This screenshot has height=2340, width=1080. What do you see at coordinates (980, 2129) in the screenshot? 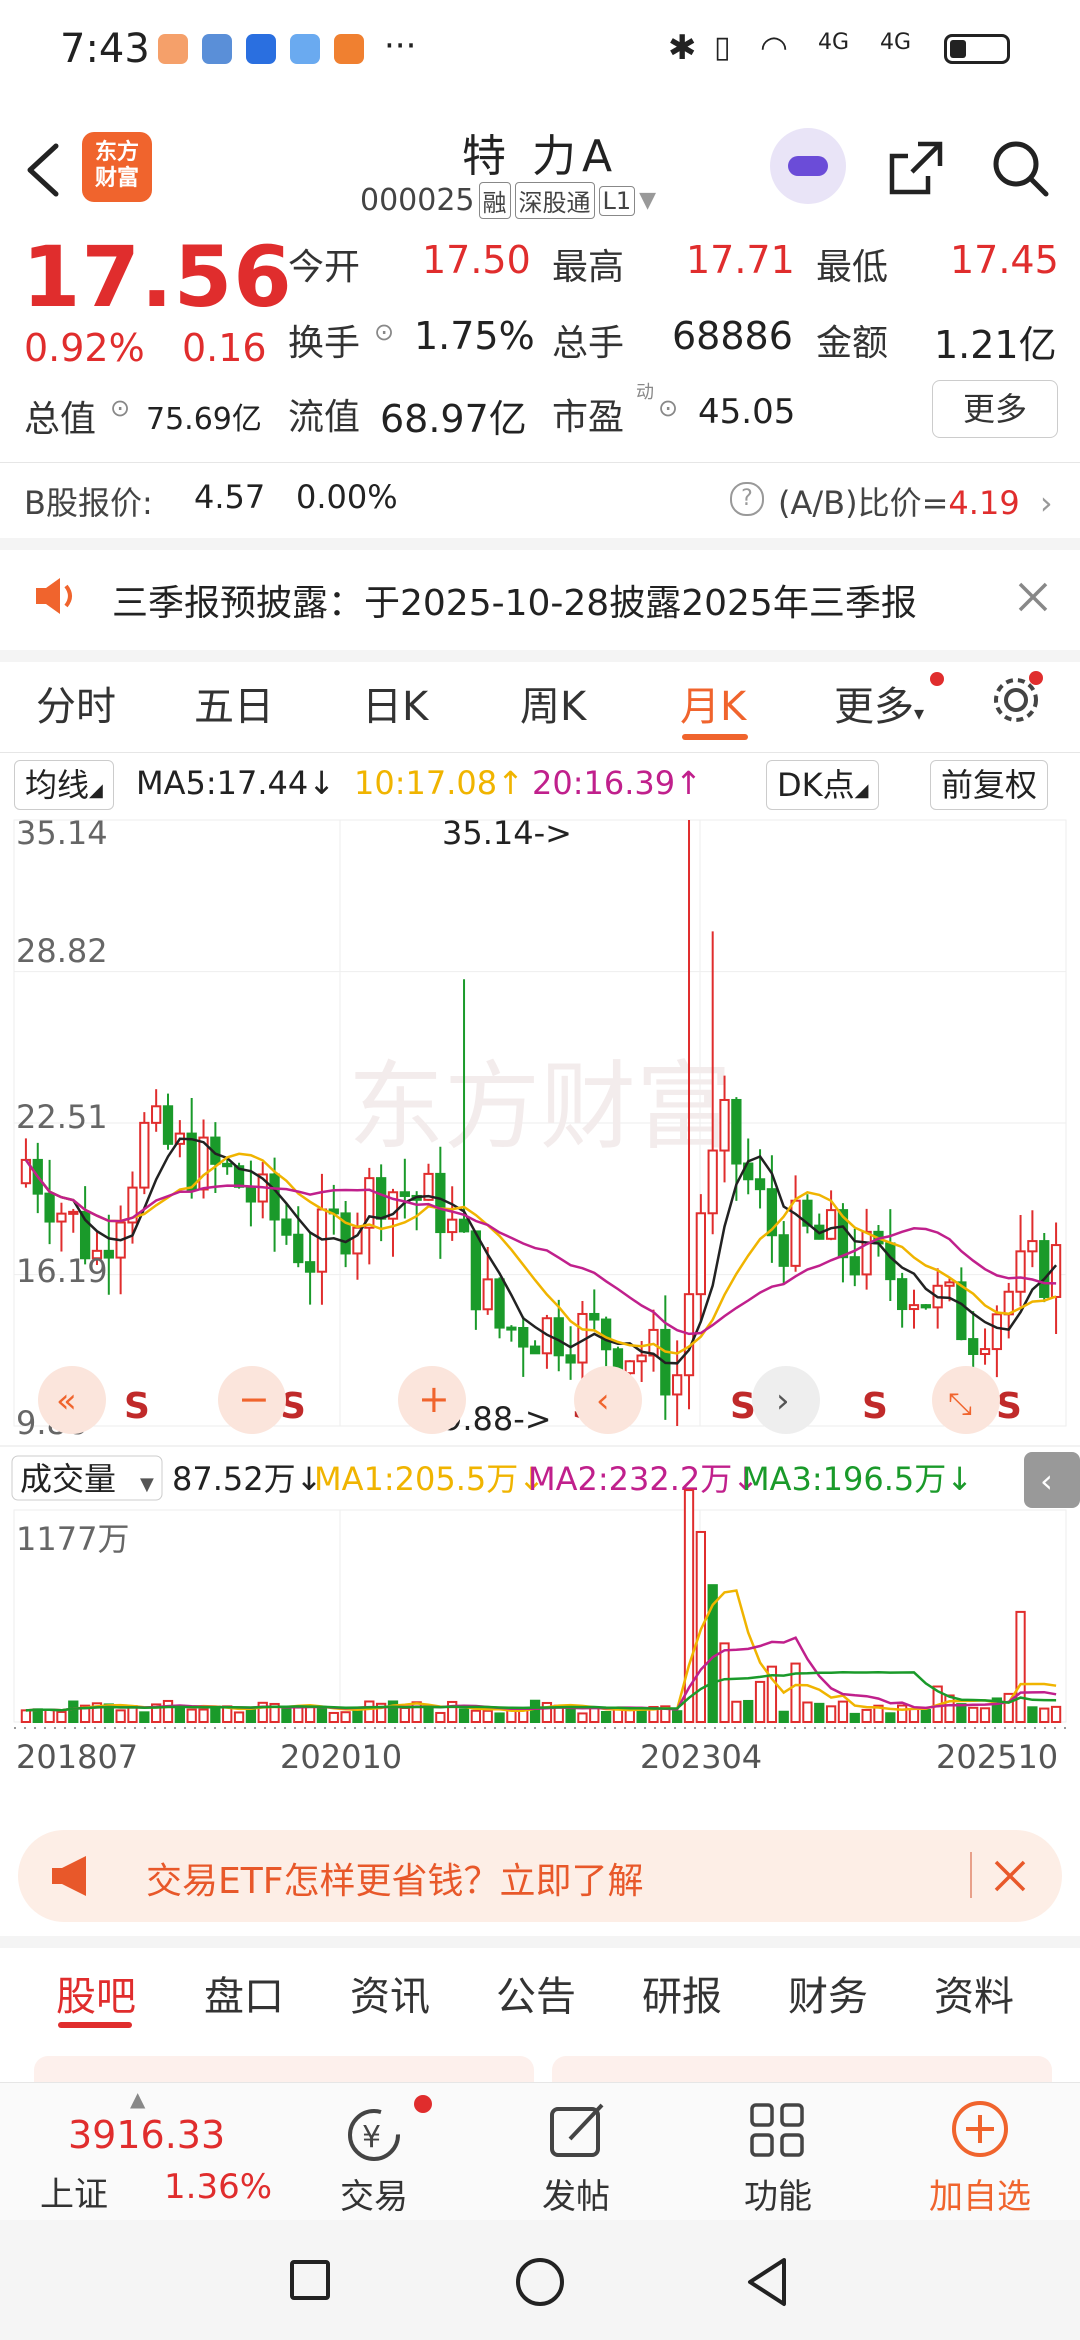
I see `add-icon` at bounding box center [980, 2129].